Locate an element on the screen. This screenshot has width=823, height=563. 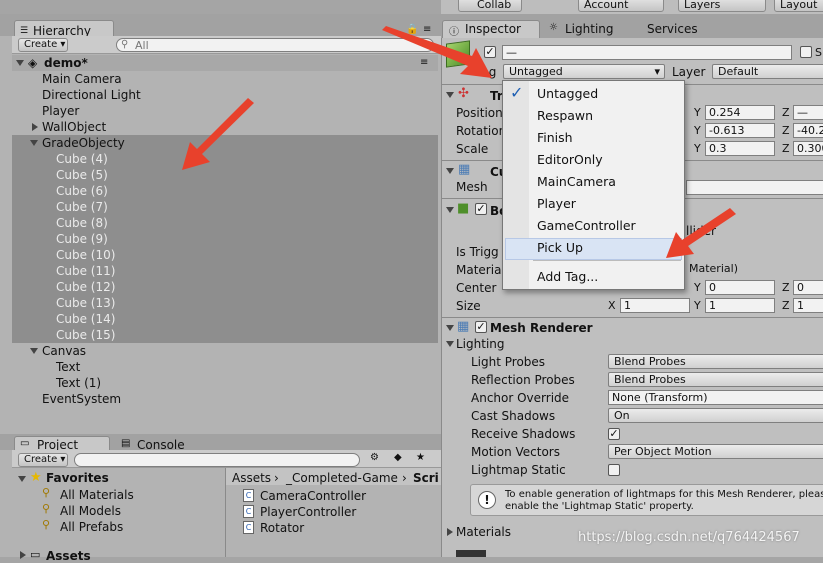
tag-menu-item: MainCamera is located at coordinates (576, 181).